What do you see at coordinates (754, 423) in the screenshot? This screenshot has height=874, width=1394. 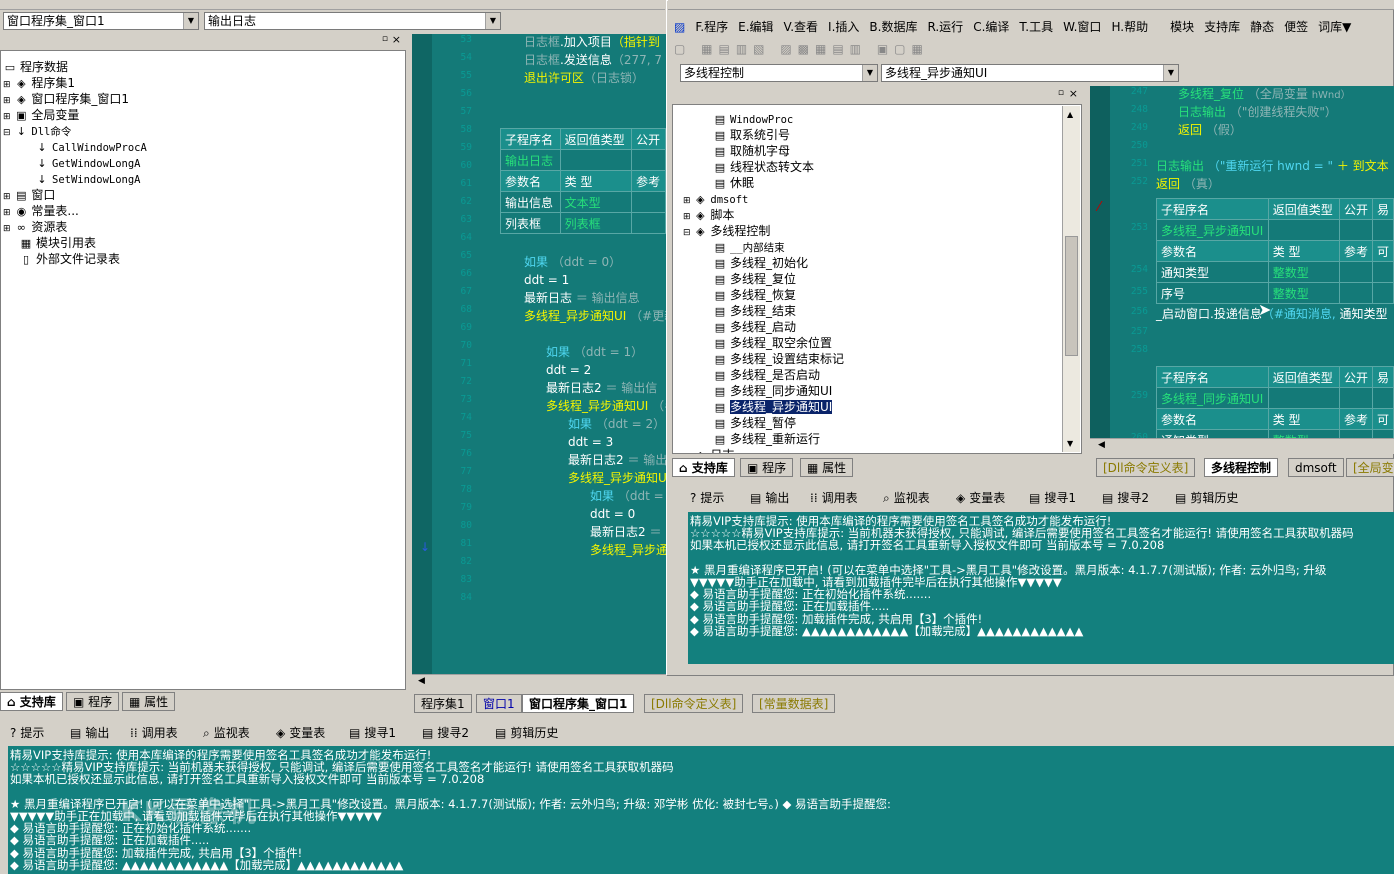 I see `tree-item: ▤ 多线程_暂停` at bounding box center [754, 423].